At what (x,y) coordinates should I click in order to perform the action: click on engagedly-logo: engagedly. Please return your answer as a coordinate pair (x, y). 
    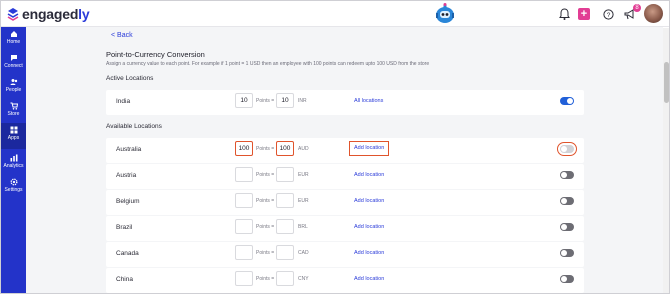
    Looking at the image, I should click on (48, 14).